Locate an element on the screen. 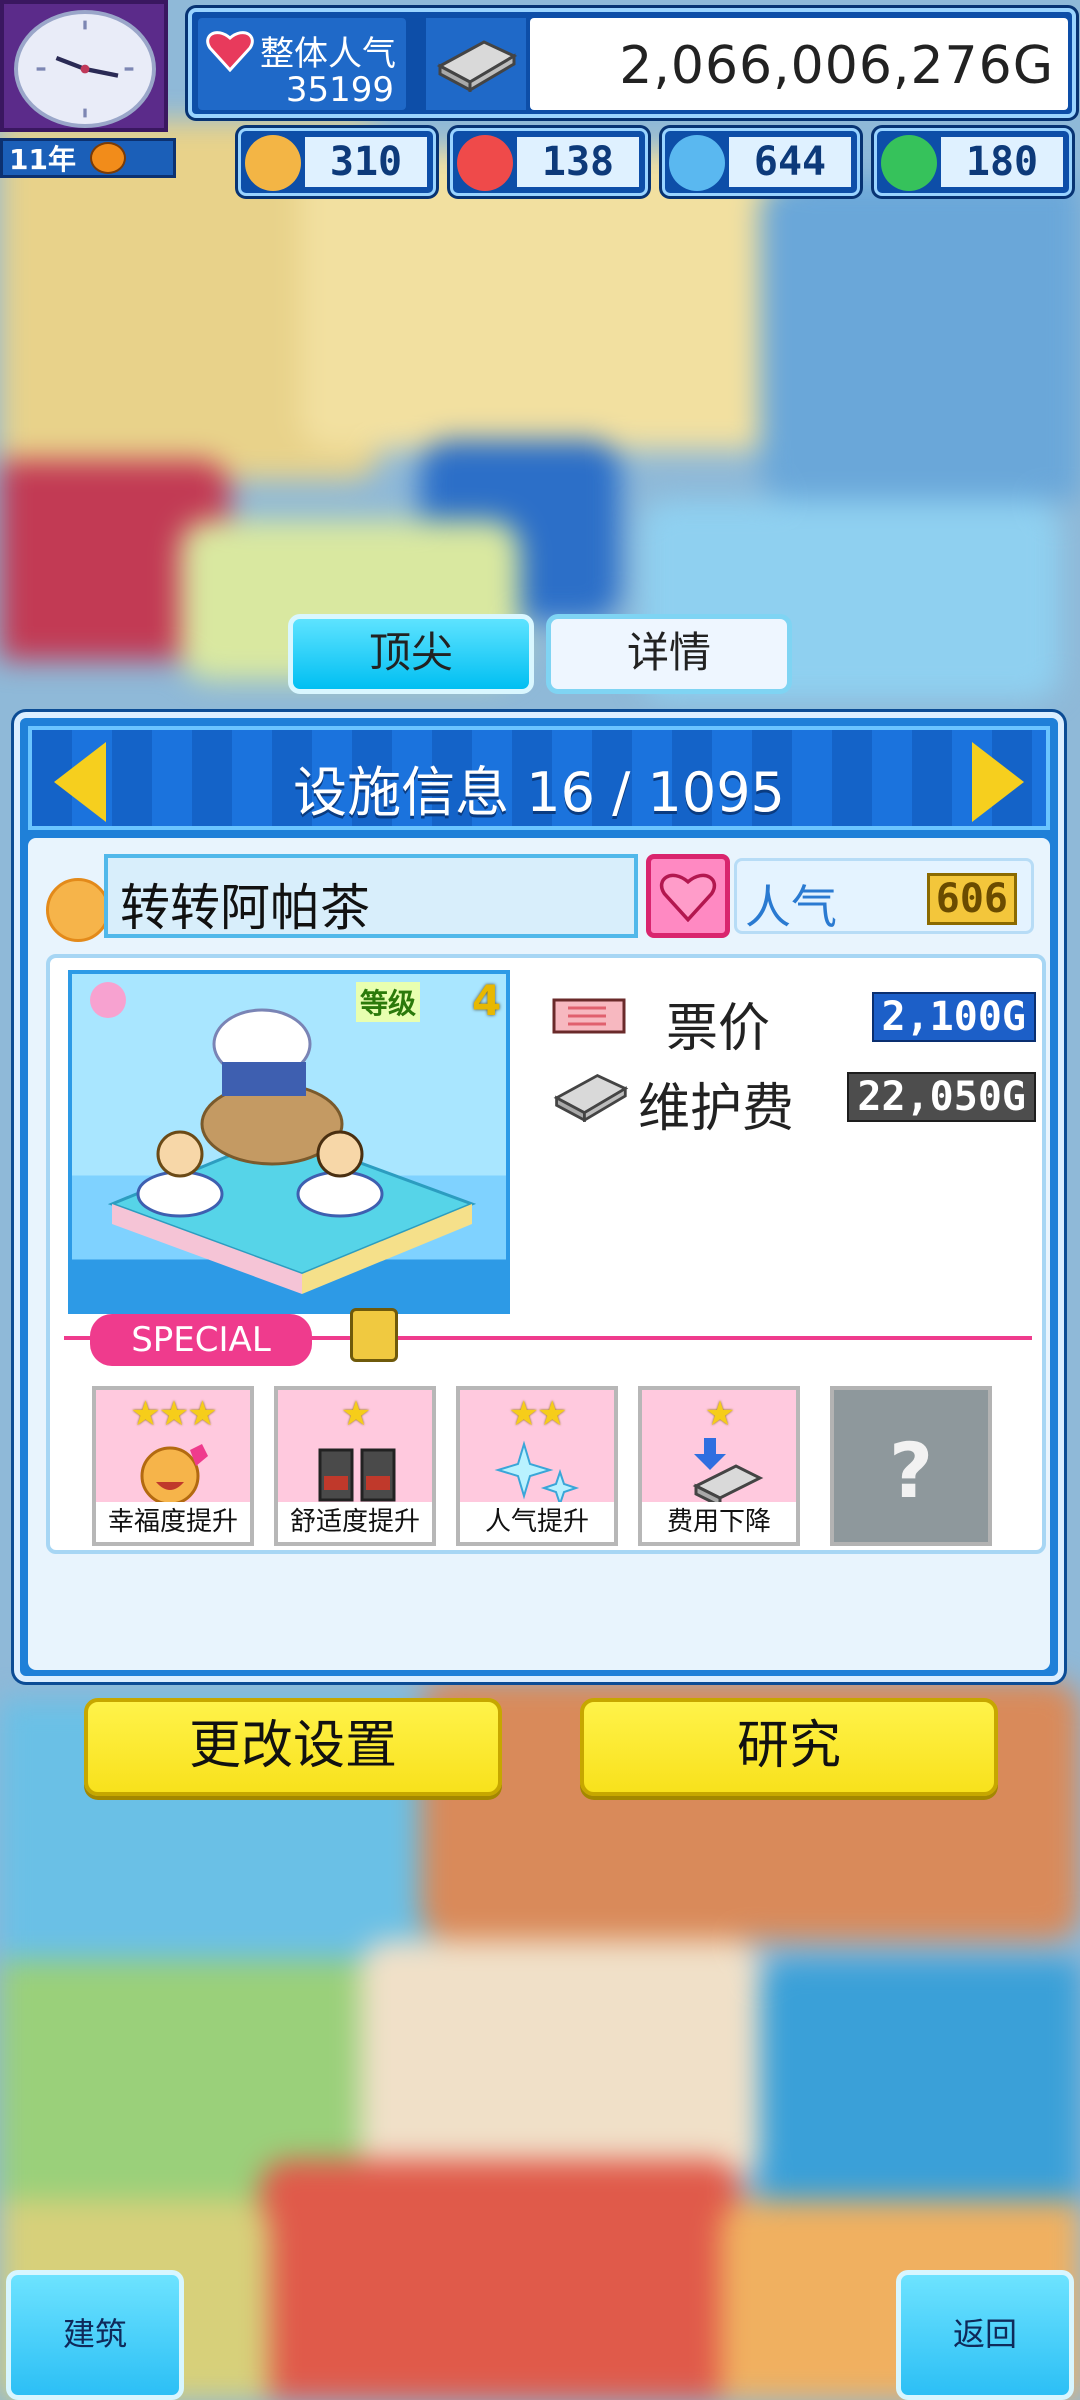 The height and width of the screenshot is (2400, 1080). bell-icon is located at coordinates (374, 1335).